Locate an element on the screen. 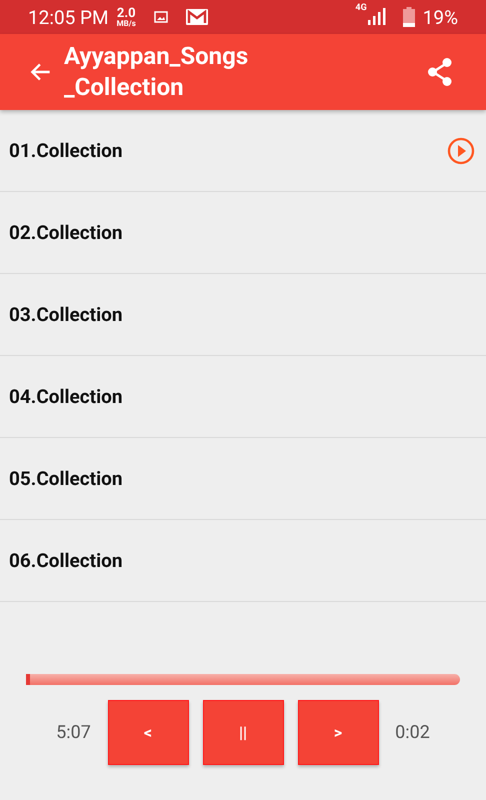 Image resolution: width=486 pixels, height=800 pixels. song-row: 04.Collection is located at coordinates (243, 397).